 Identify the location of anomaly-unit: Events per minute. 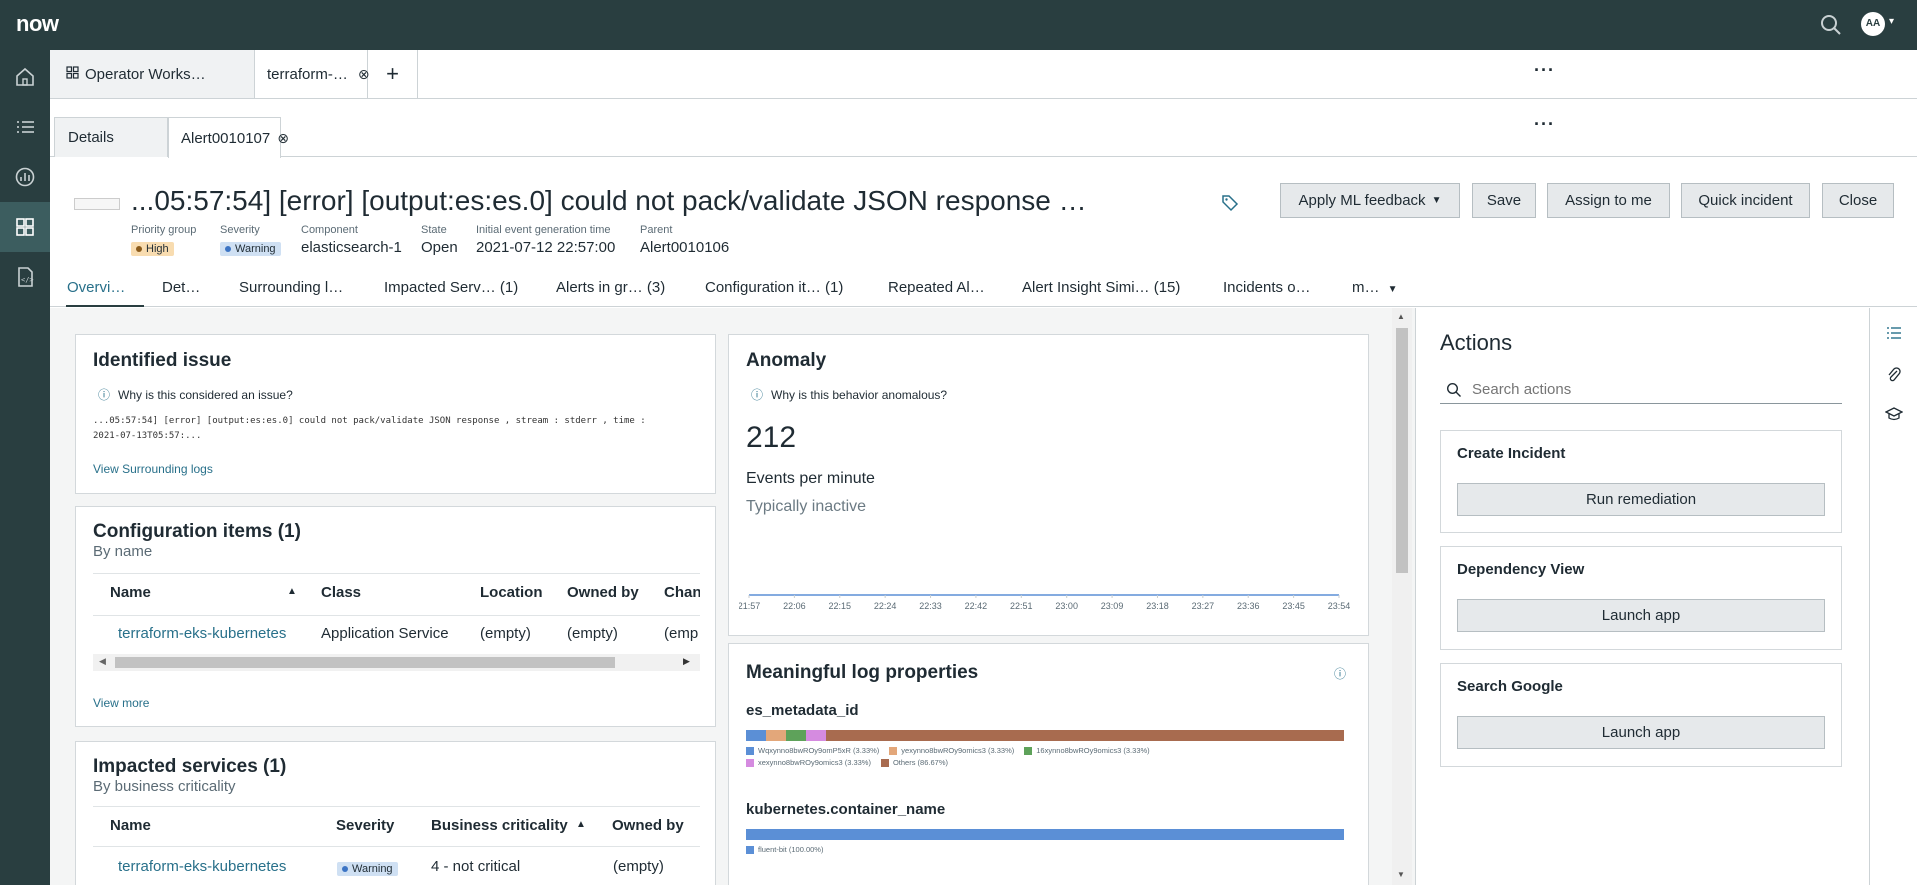
(810, 478).